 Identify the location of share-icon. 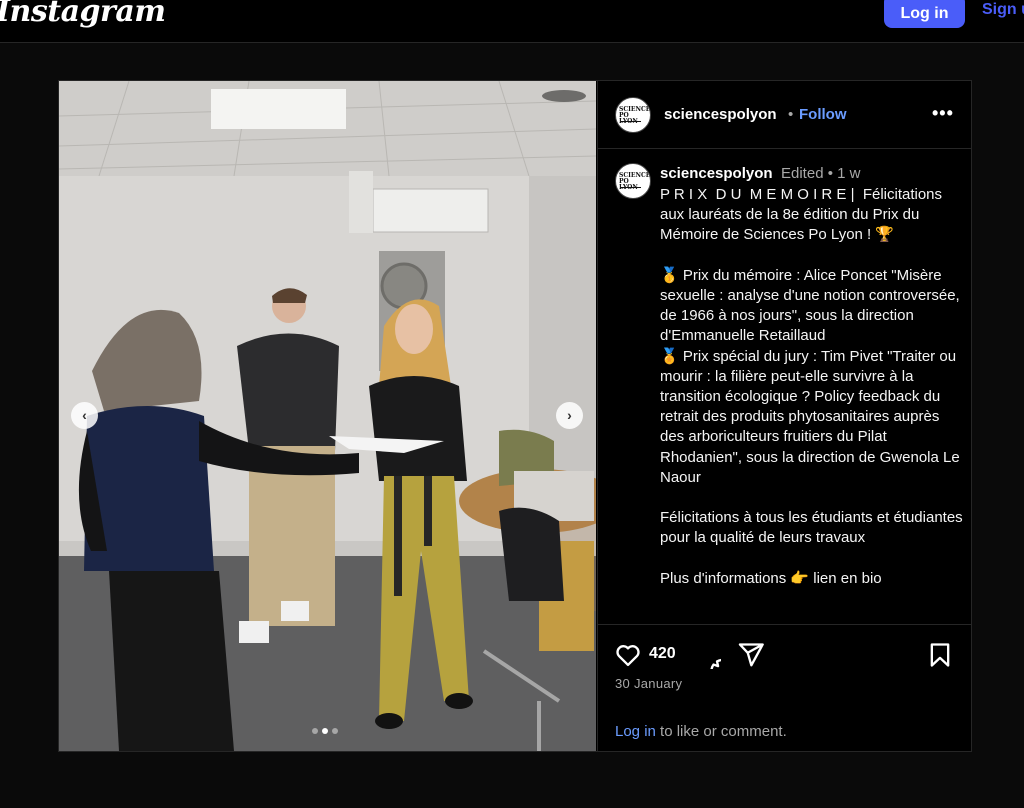
(751, 655).